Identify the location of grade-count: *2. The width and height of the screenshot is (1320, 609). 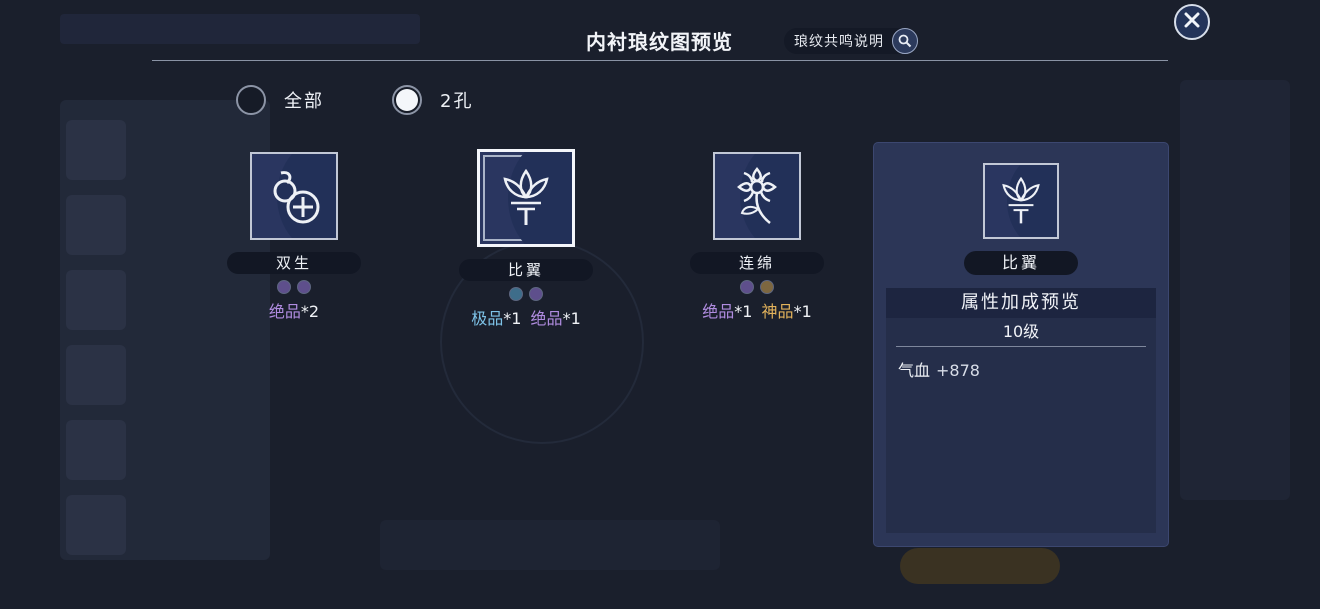
(310, 311).